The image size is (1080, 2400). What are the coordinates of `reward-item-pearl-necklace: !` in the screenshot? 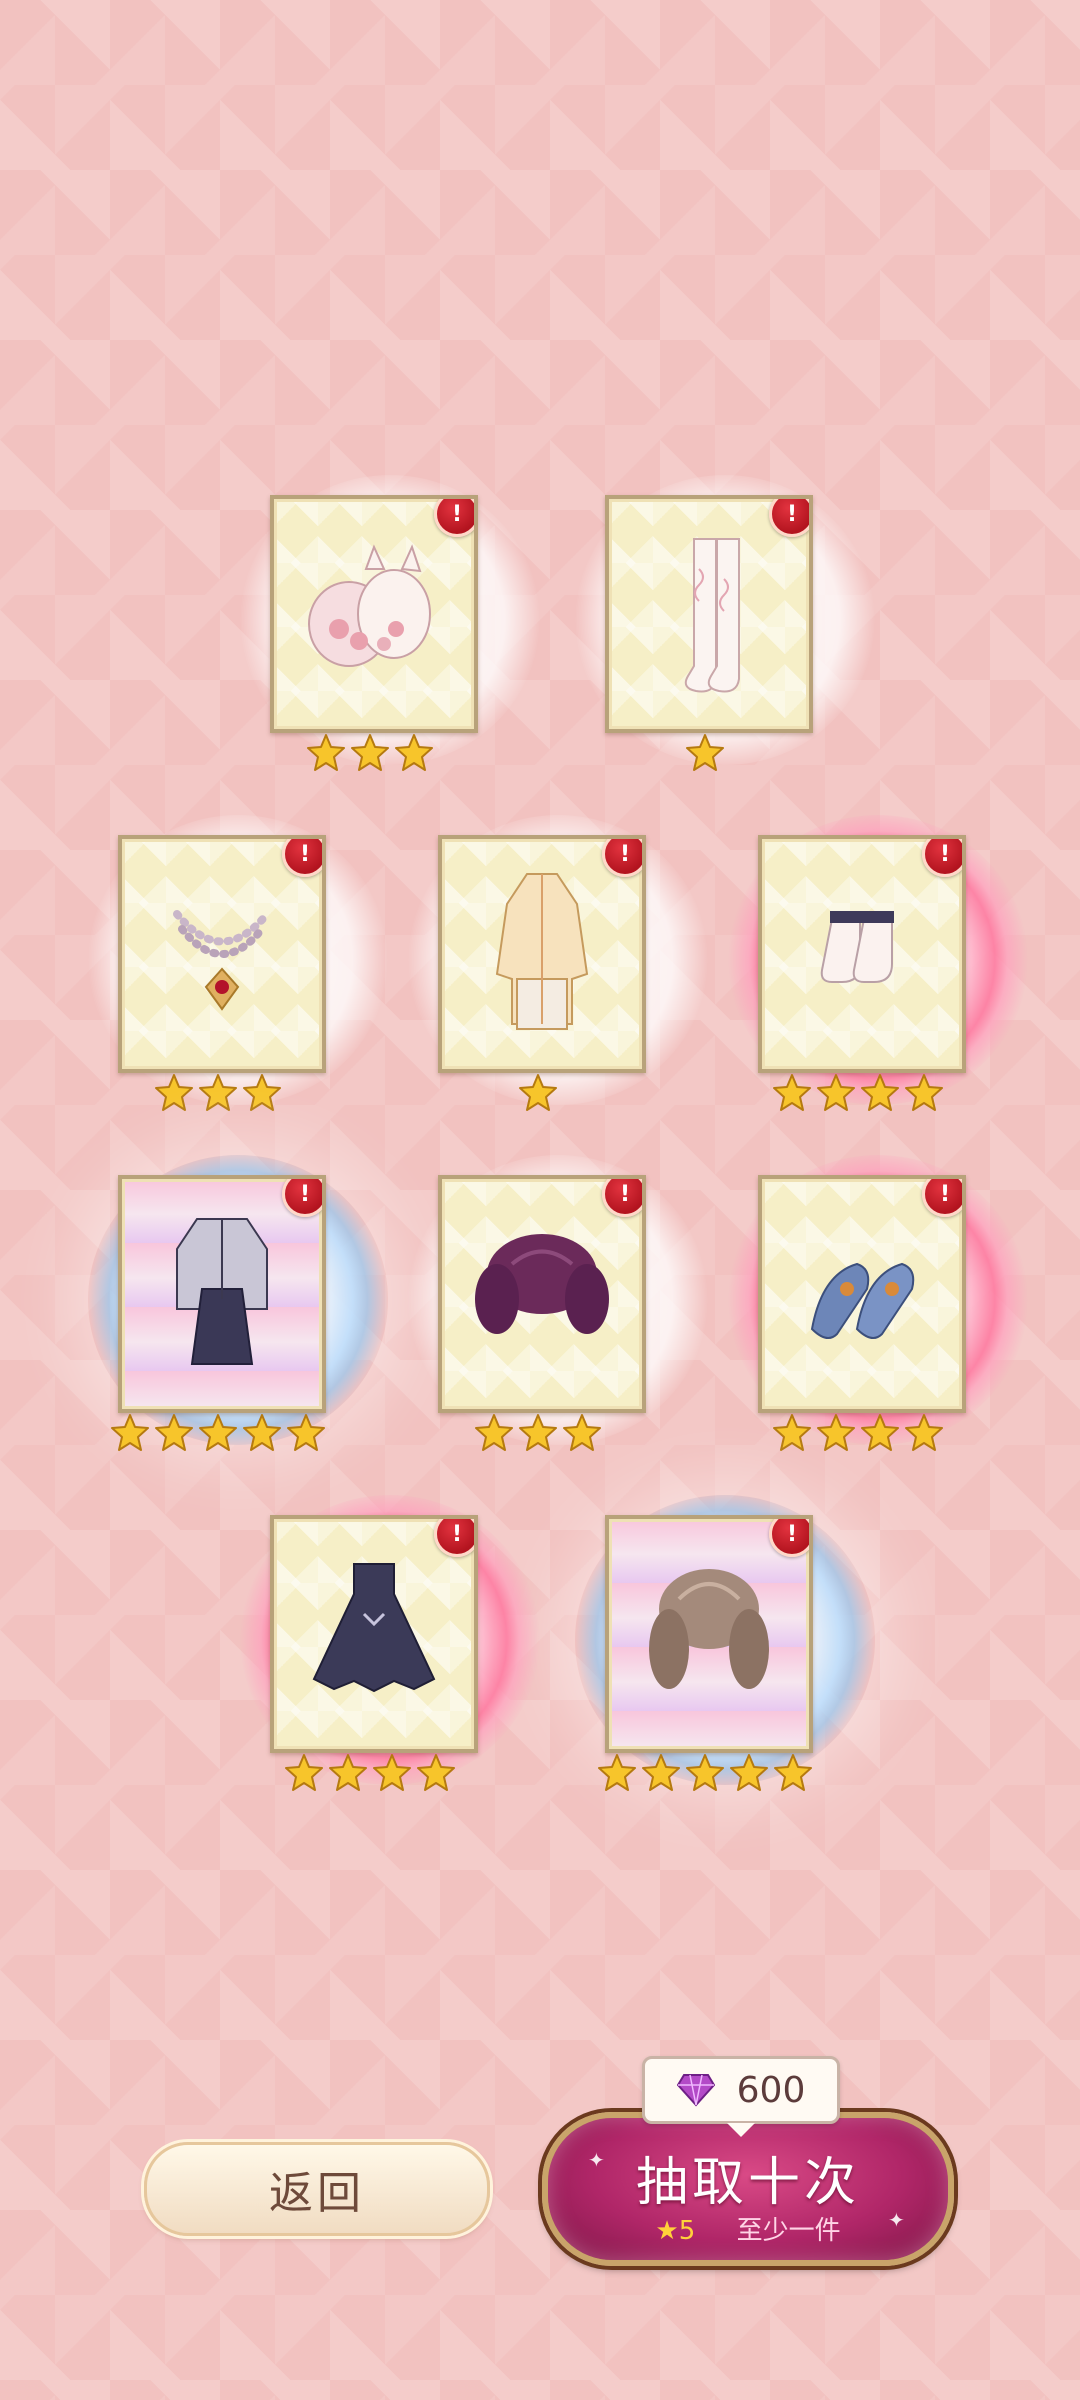 It's located at (238, 975).